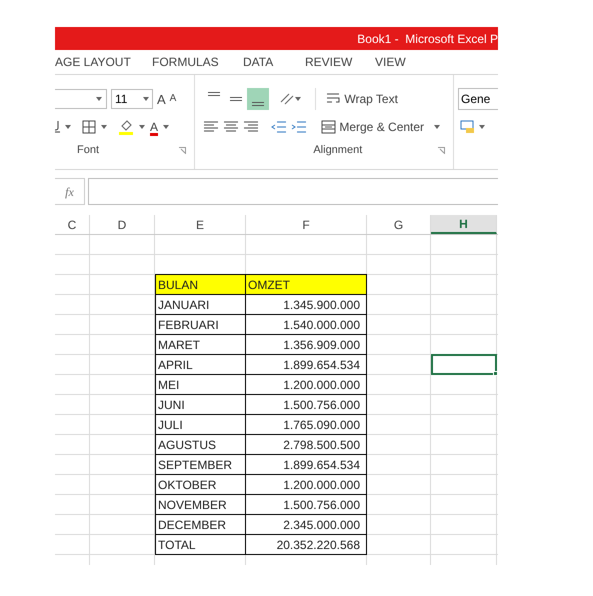 This screenshot has height=596, width=593. Describe the element at coordinates (299, 127) in the screenshot. I see `increase-indent-icon` at that location.